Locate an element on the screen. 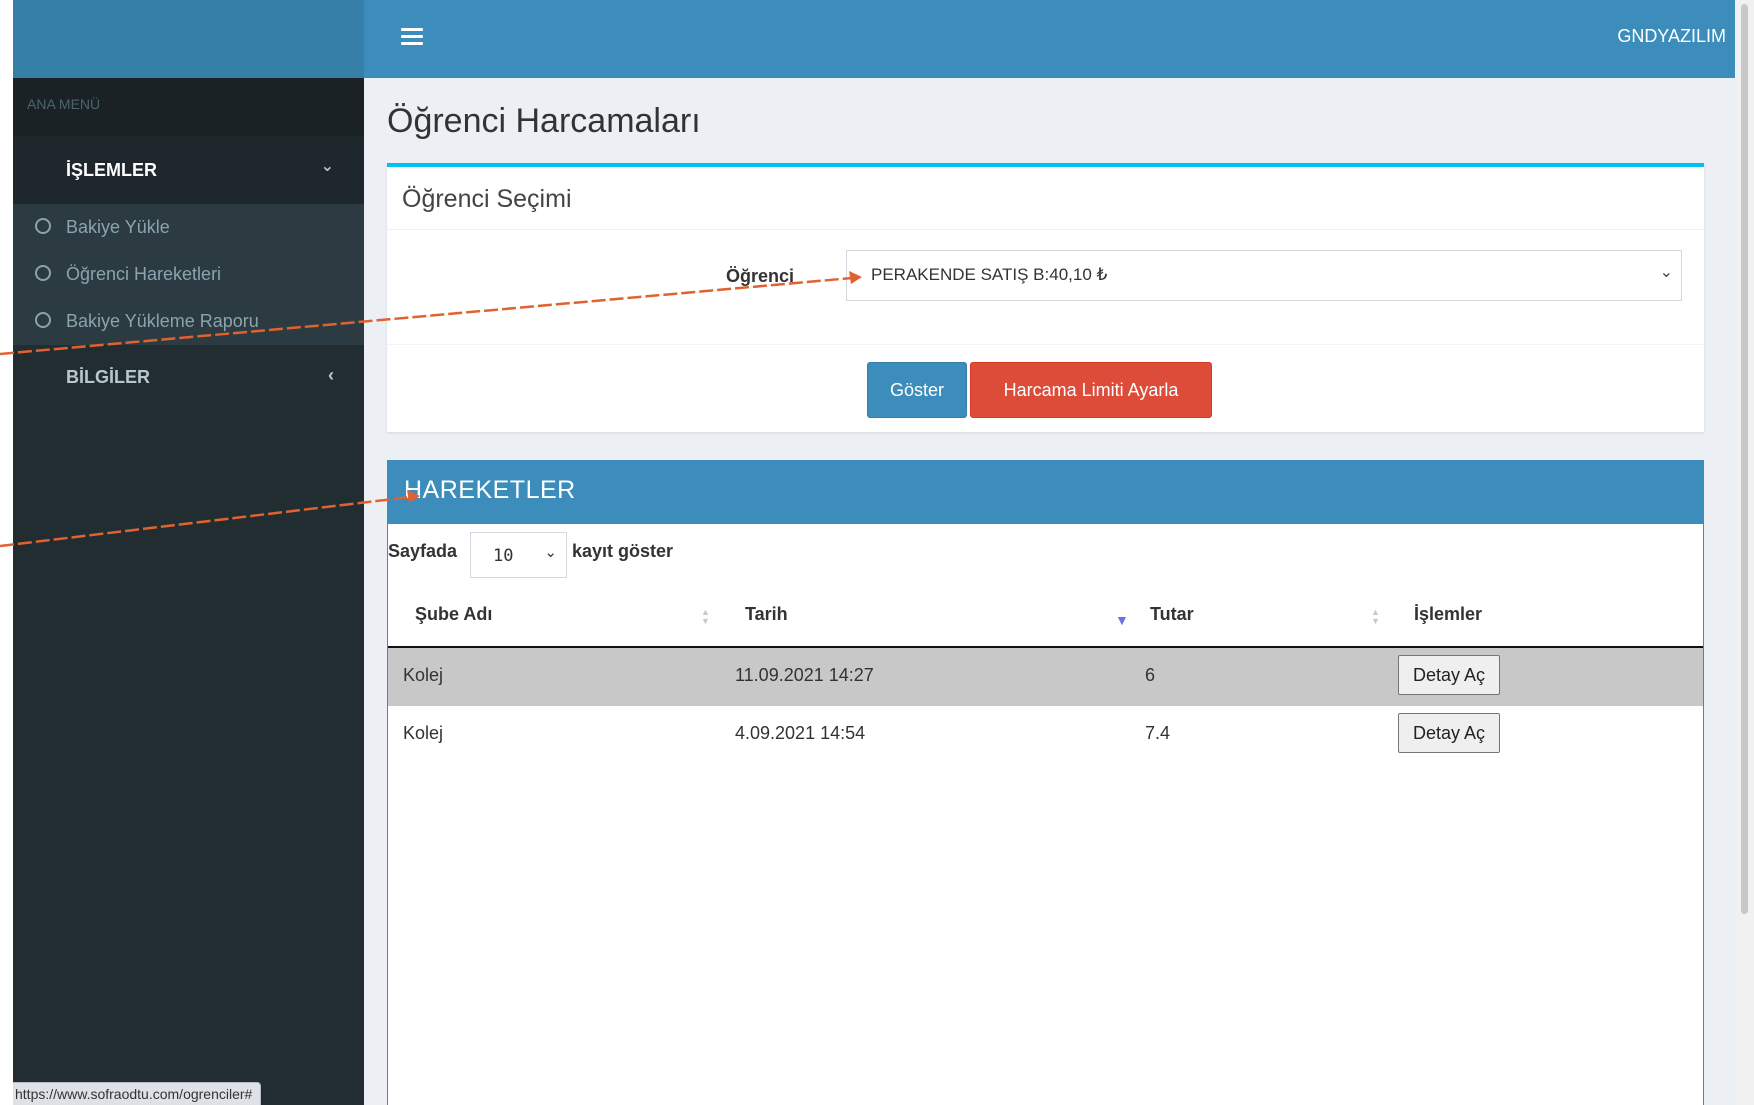 This screenshot has height=1105, width=1754. sidebar-menu-bilgiler: BİLGİLER ‹ is located at coordinates (188, 379).